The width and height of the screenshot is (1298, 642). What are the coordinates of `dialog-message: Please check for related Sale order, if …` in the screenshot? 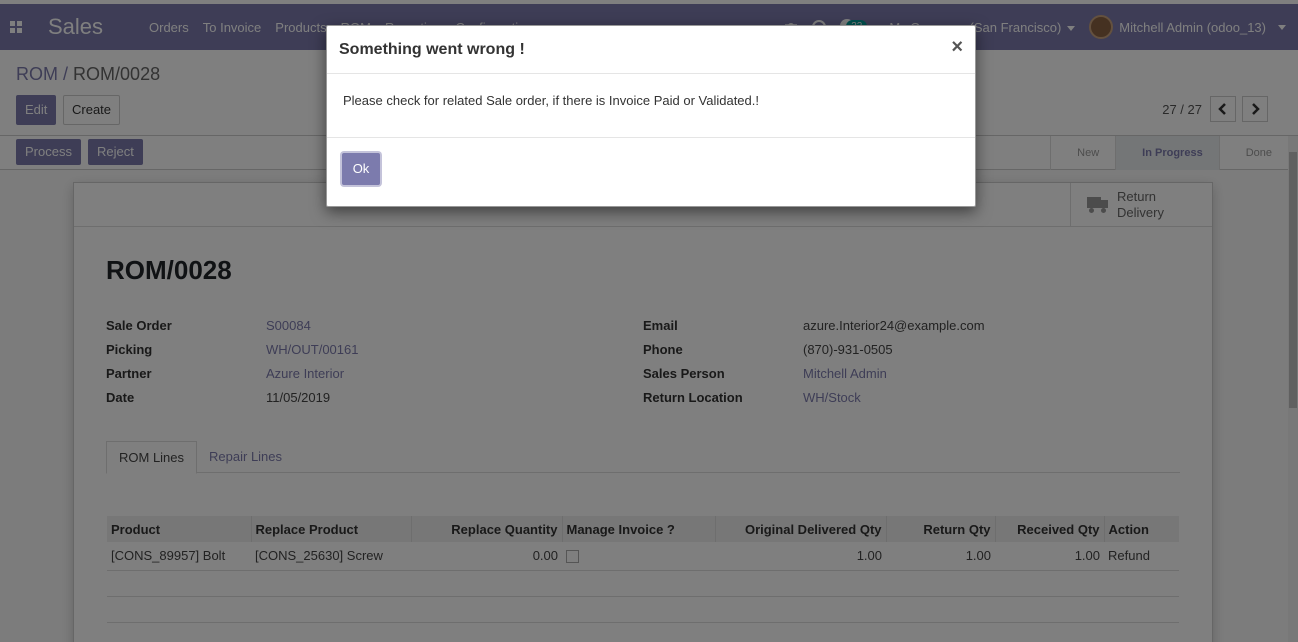 It's located at (551, 100).